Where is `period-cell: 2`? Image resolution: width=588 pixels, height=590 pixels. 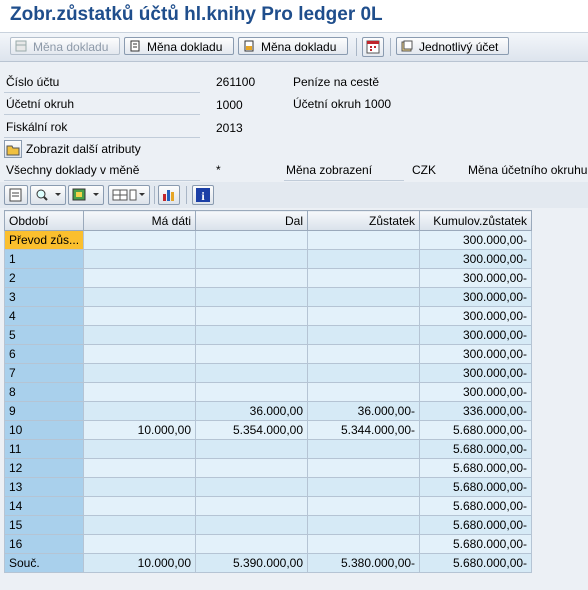 period-cell: 2 is located at coordinates (44, 278).